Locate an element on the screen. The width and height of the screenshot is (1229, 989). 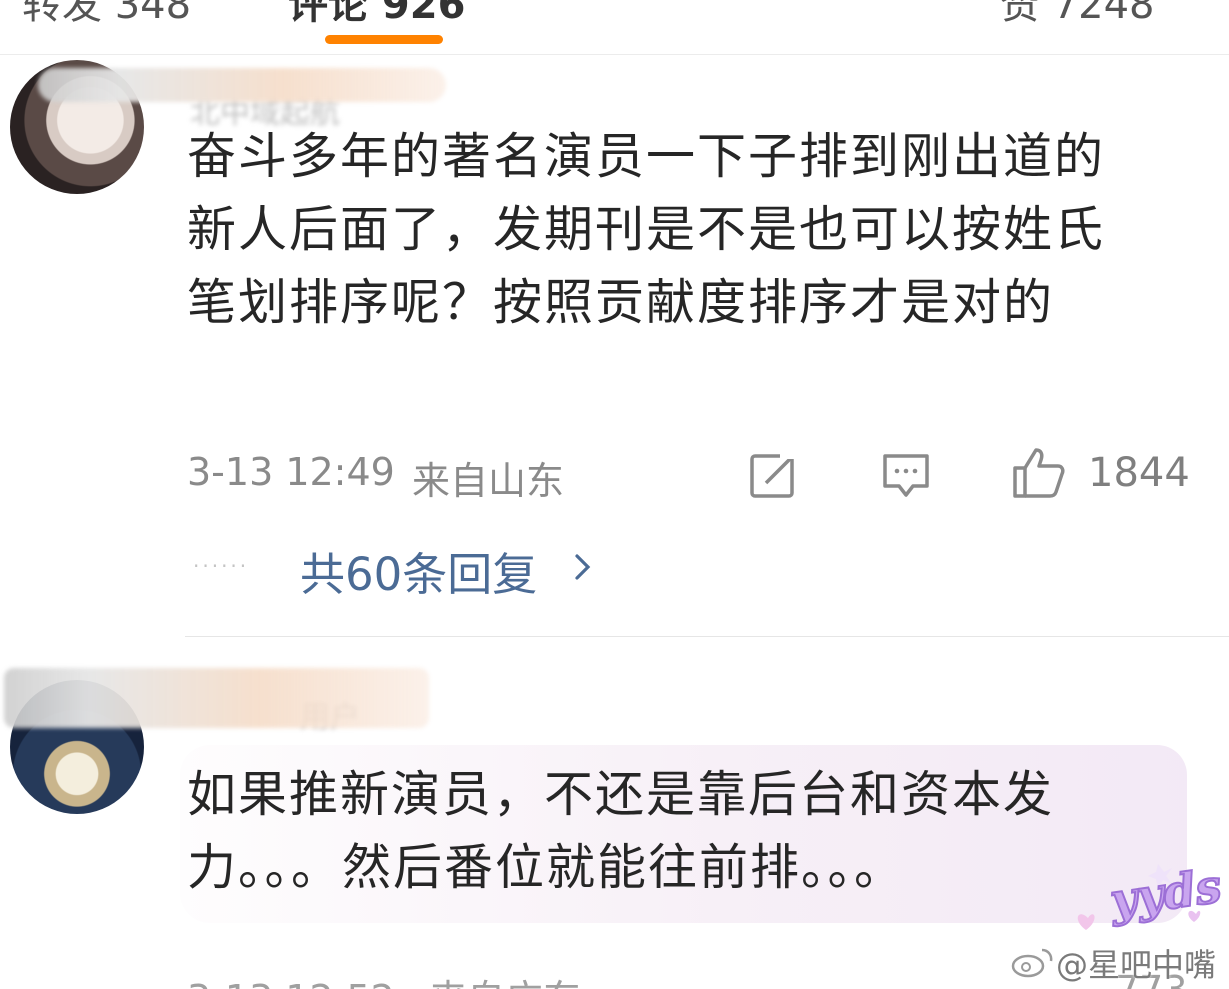
repost-icon is located at coordinates (773, 475).